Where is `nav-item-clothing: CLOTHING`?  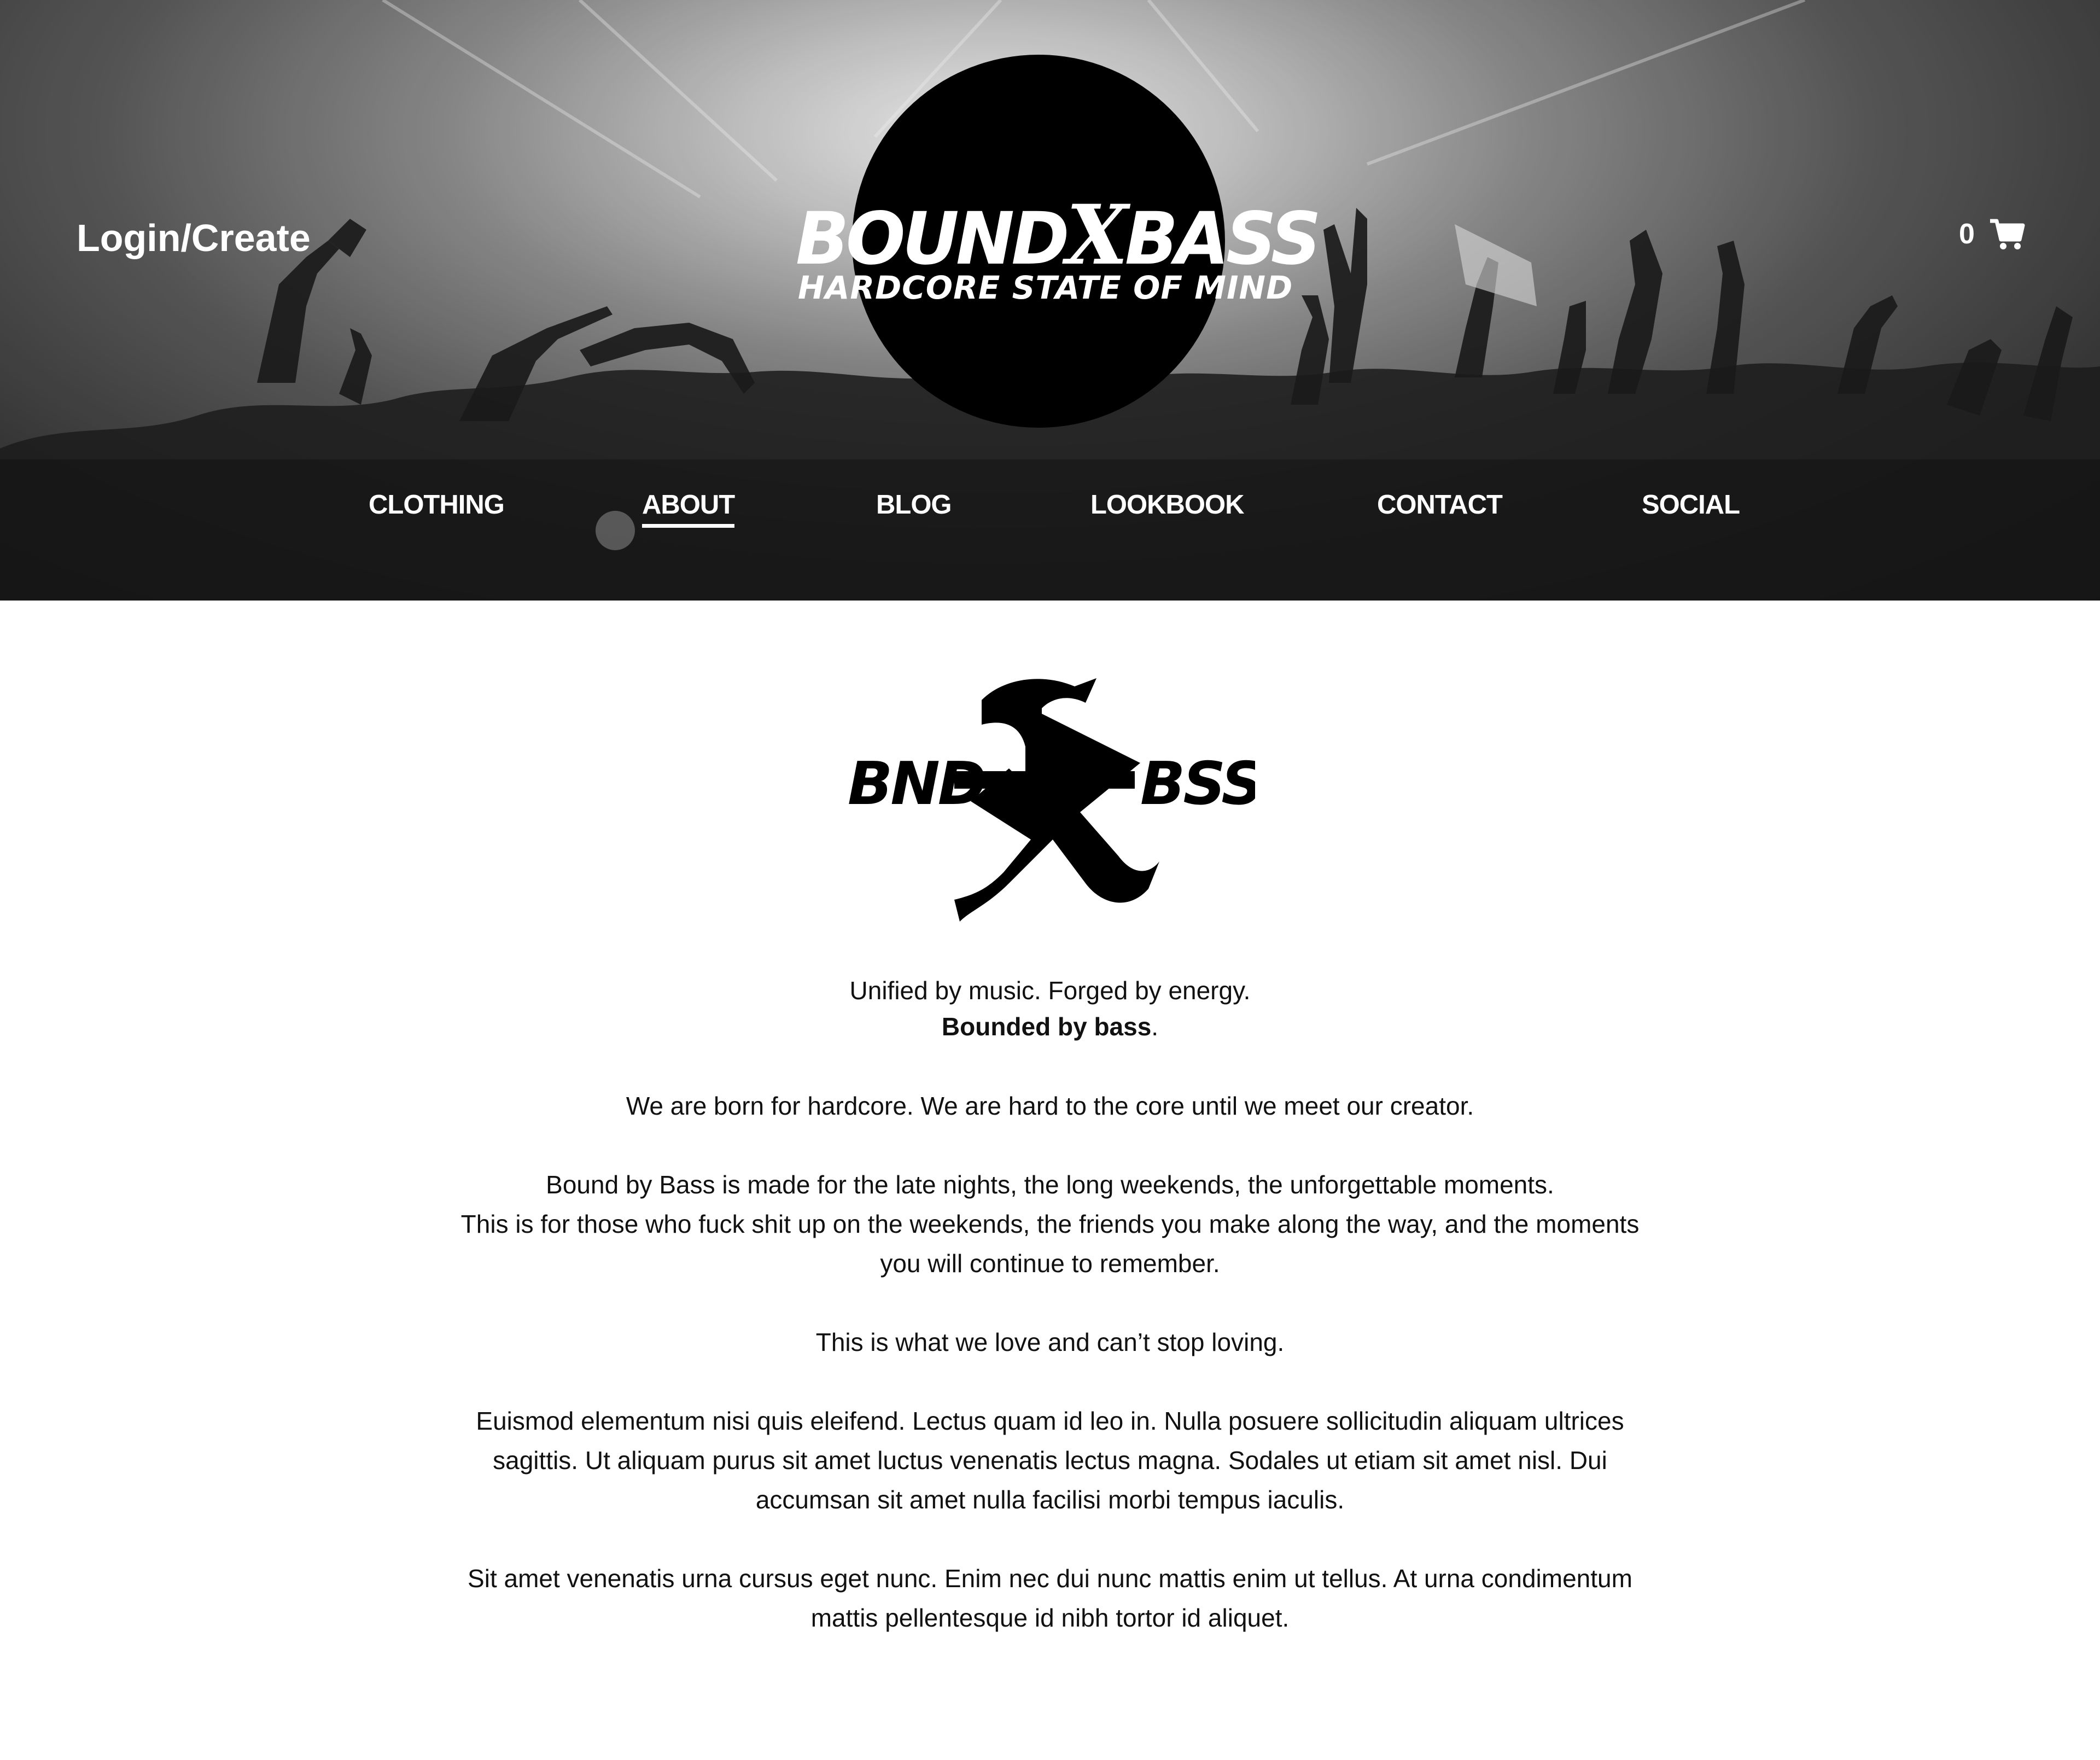 nav-item-clothing: CLOTHING is located at coordinates (437, 504).